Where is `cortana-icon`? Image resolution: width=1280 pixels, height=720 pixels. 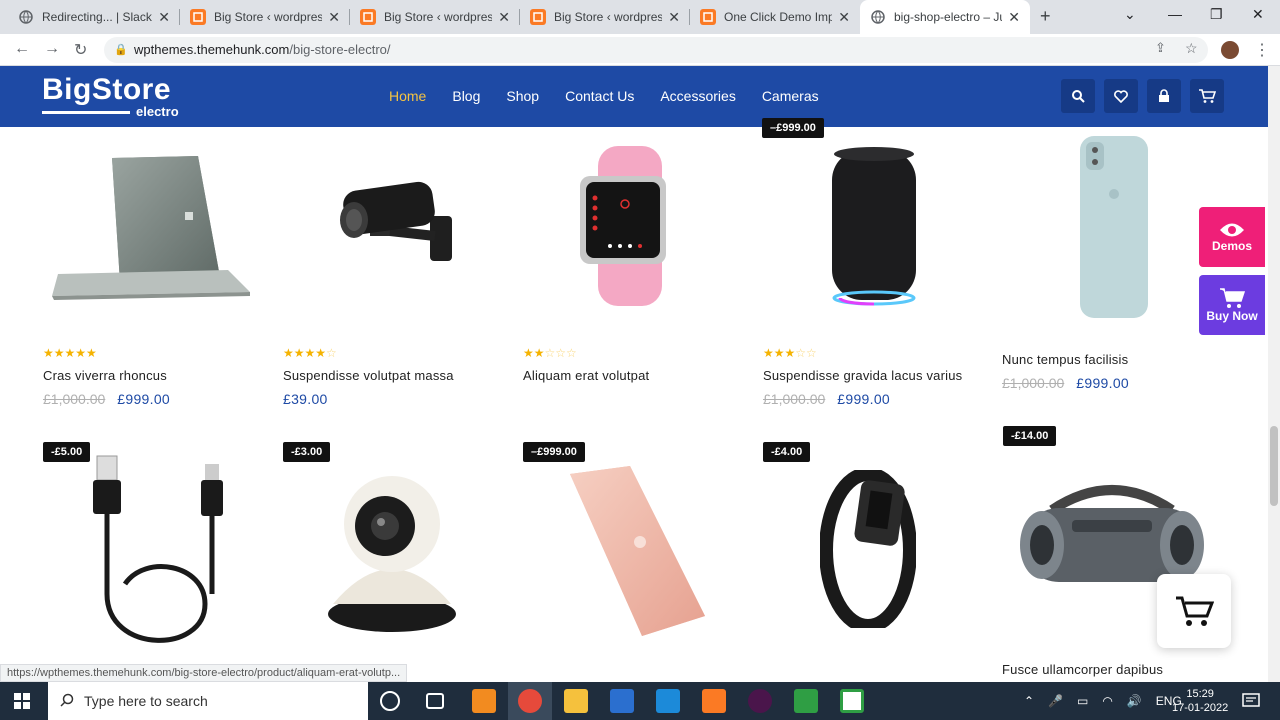 cortana-icon is located at coordinates (390, 701).